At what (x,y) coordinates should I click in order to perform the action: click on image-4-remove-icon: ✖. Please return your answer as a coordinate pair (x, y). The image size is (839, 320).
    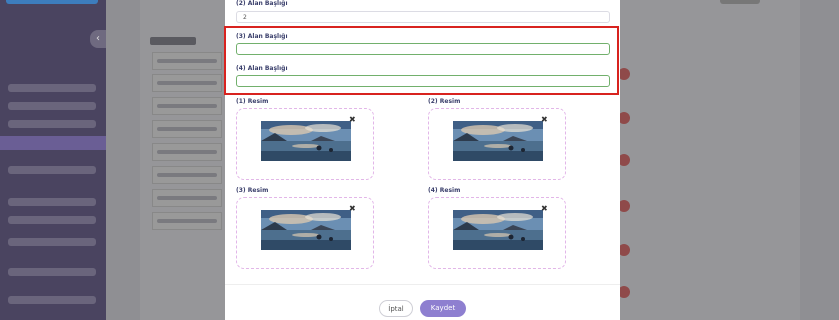
    Looking at the image, I should click on (544, 209).